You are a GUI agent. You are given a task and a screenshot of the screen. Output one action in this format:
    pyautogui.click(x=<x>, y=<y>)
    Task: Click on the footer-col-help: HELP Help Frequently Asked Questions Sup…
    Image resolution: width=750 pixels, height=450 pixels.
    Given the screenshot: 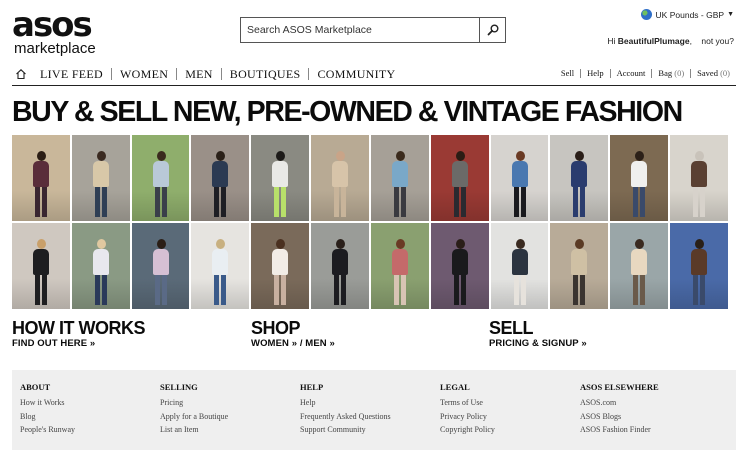 What is the action you would take?
    pyautogui.click(x=345, y=409)
    